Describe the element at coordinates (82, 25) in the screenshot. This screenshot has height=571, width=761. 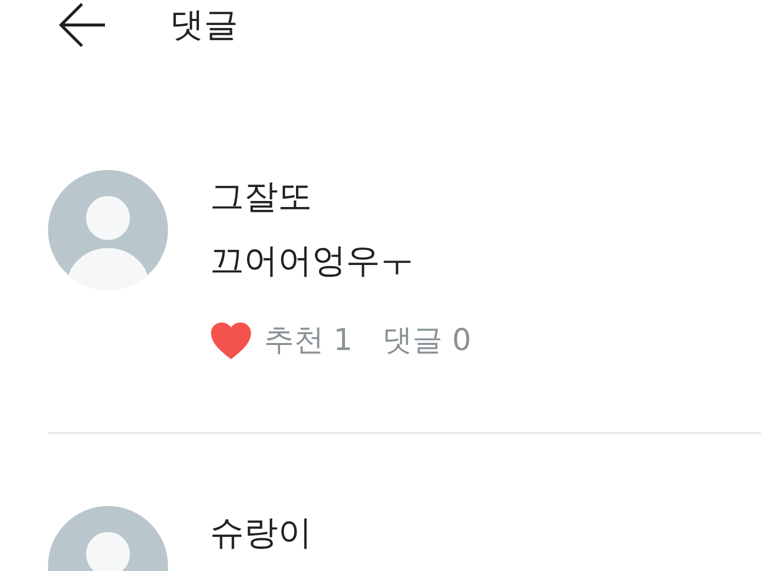
I see `back-icon` at that location.